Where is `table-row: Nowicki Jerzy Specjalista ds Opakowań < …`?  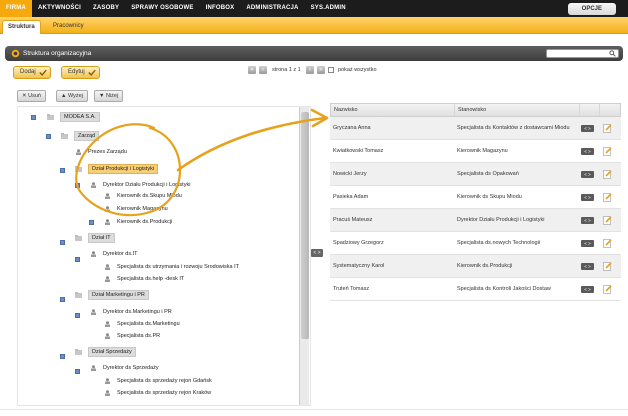
table-row: Nowicki Jerzy Specjalista ds Opakowań < … is located at coordinates (475, 174).